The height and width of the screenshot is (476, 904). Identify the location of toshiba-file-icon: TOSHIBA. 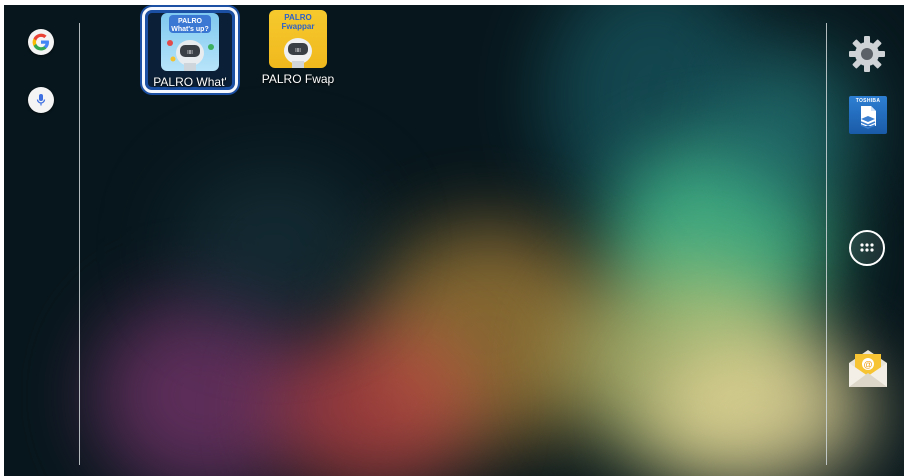
(868, 115).